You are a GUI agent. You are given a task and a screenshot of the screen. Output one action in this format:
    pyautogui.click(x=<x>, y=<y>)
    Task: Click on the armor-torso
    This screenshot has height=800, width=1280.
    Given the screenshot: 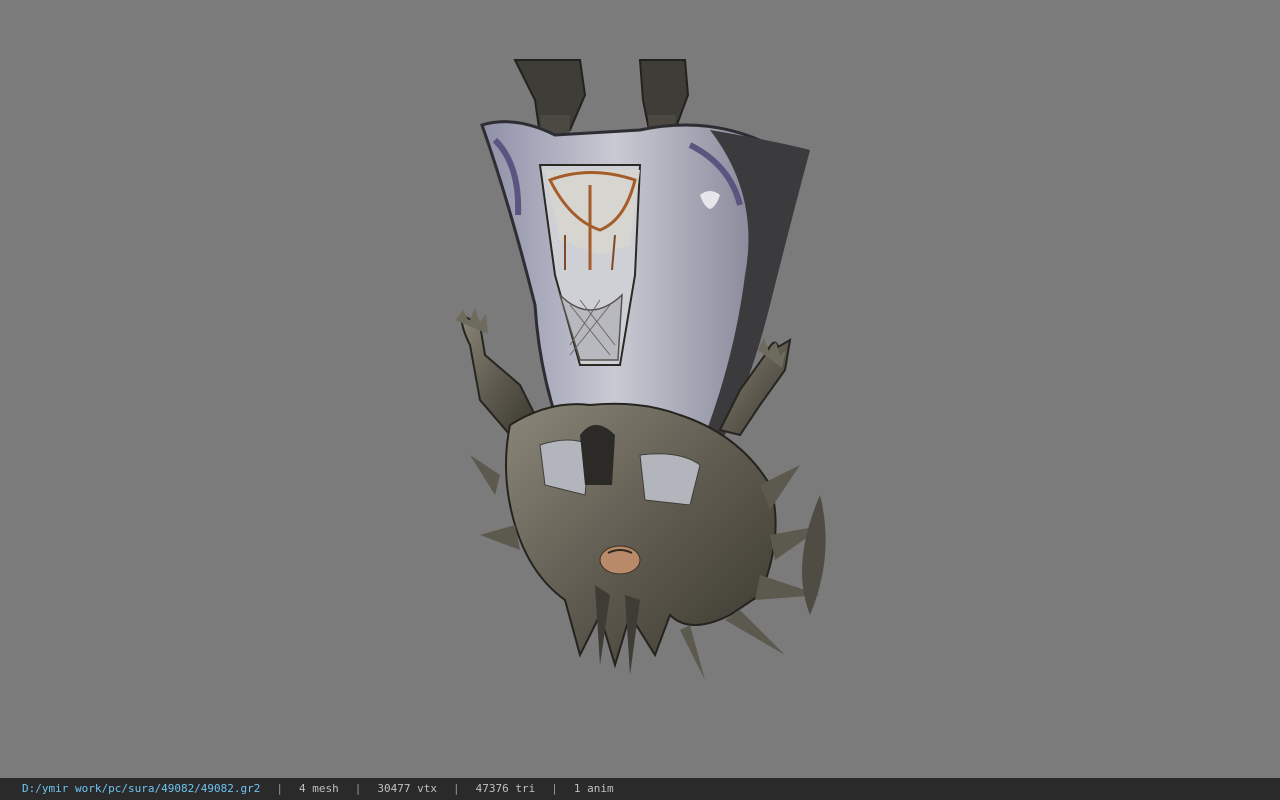 What is the action you would take?
    pyautogui.click(x=648, y=541)
    